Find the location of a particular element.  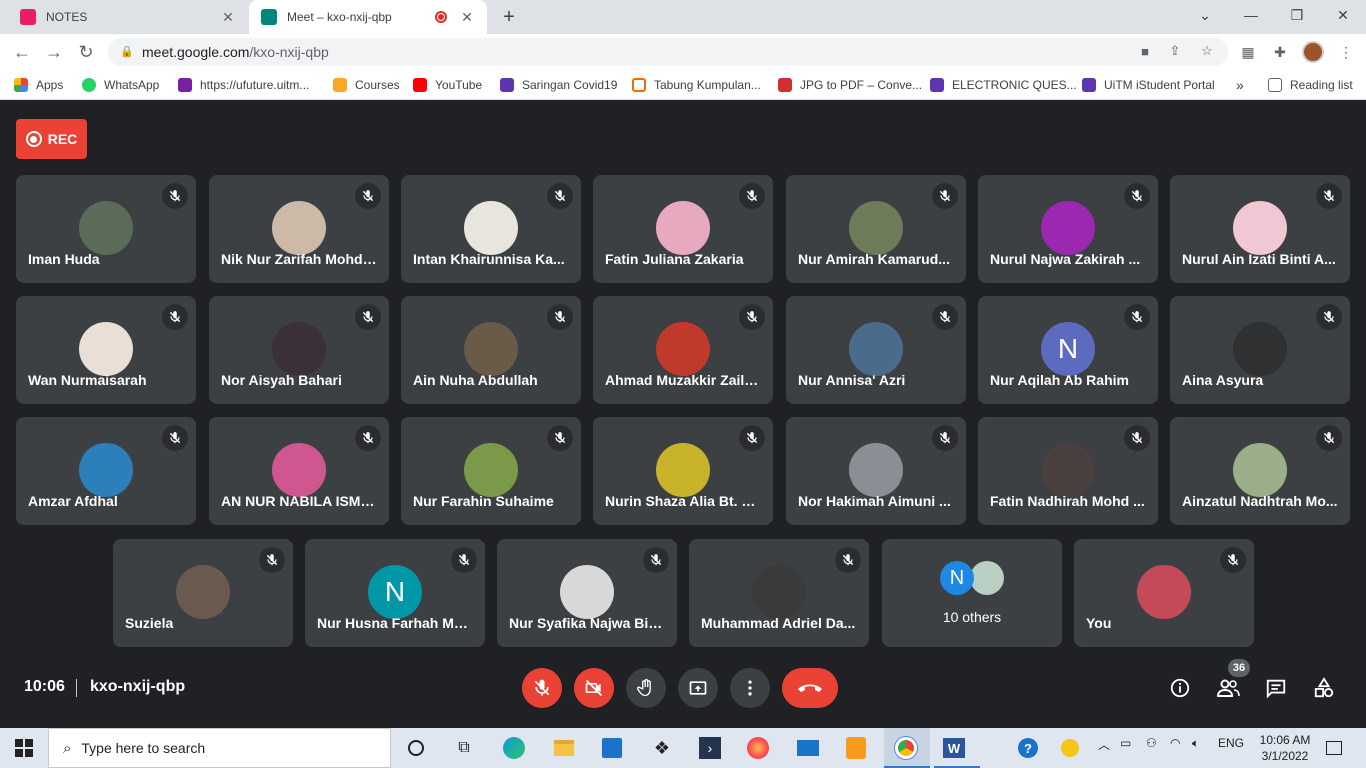

participant-tile: N Nur Aqilah Ab Rahim is located at coordinates (1068, 350).